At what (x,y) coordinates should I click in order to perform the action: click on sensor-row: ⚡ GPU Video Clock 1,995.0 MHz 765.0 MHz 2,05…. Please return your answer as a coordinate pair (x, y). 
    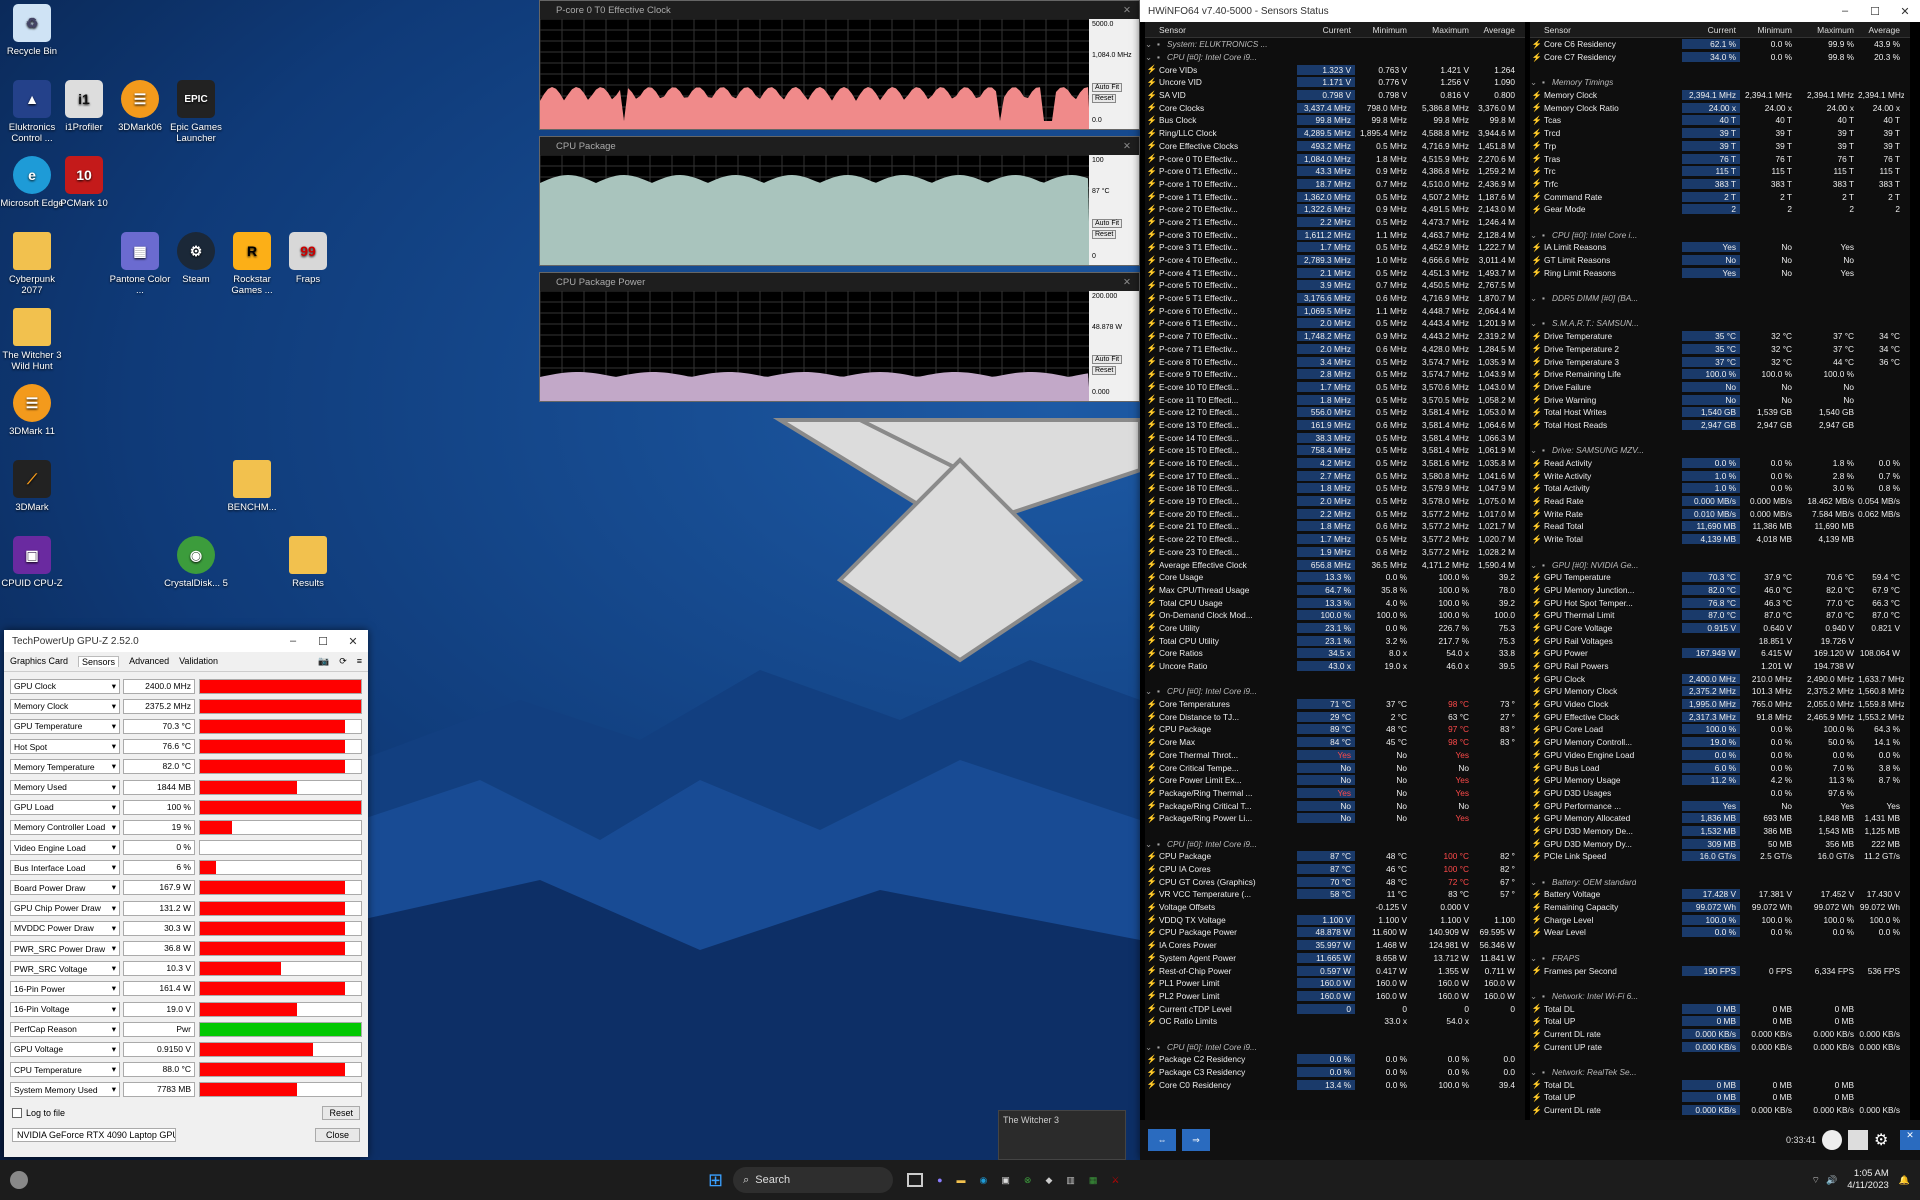
    Looking at the image, I should click on (1720, 704).